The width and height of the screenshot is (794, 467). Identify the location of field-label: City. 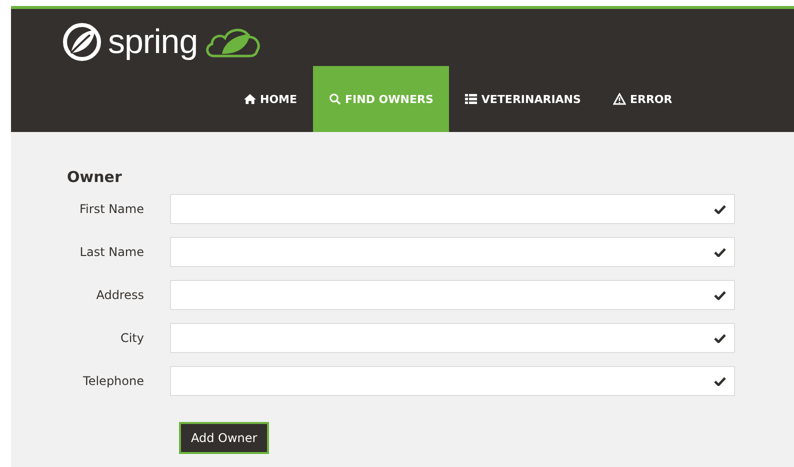
(131, 338).